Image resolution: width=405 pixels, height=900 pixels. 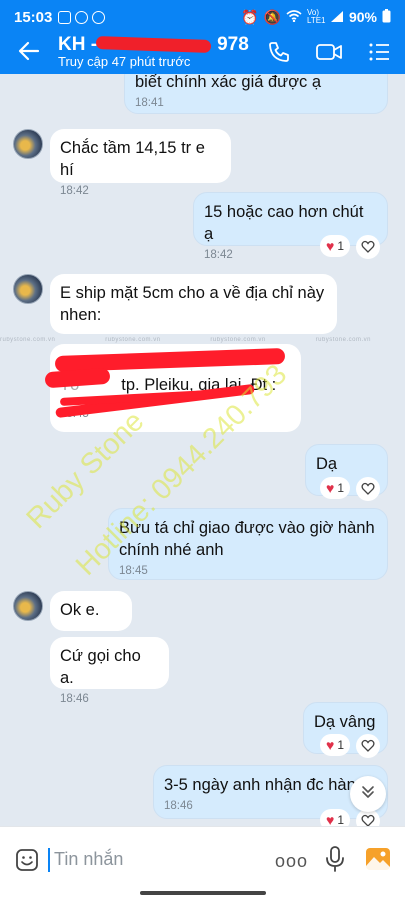 What do you see at coordinates (256, 94) in the screenshot?
I see `message-bubble: biết chính xác giá được ạ 18:41` at bounding box center [256, 94].